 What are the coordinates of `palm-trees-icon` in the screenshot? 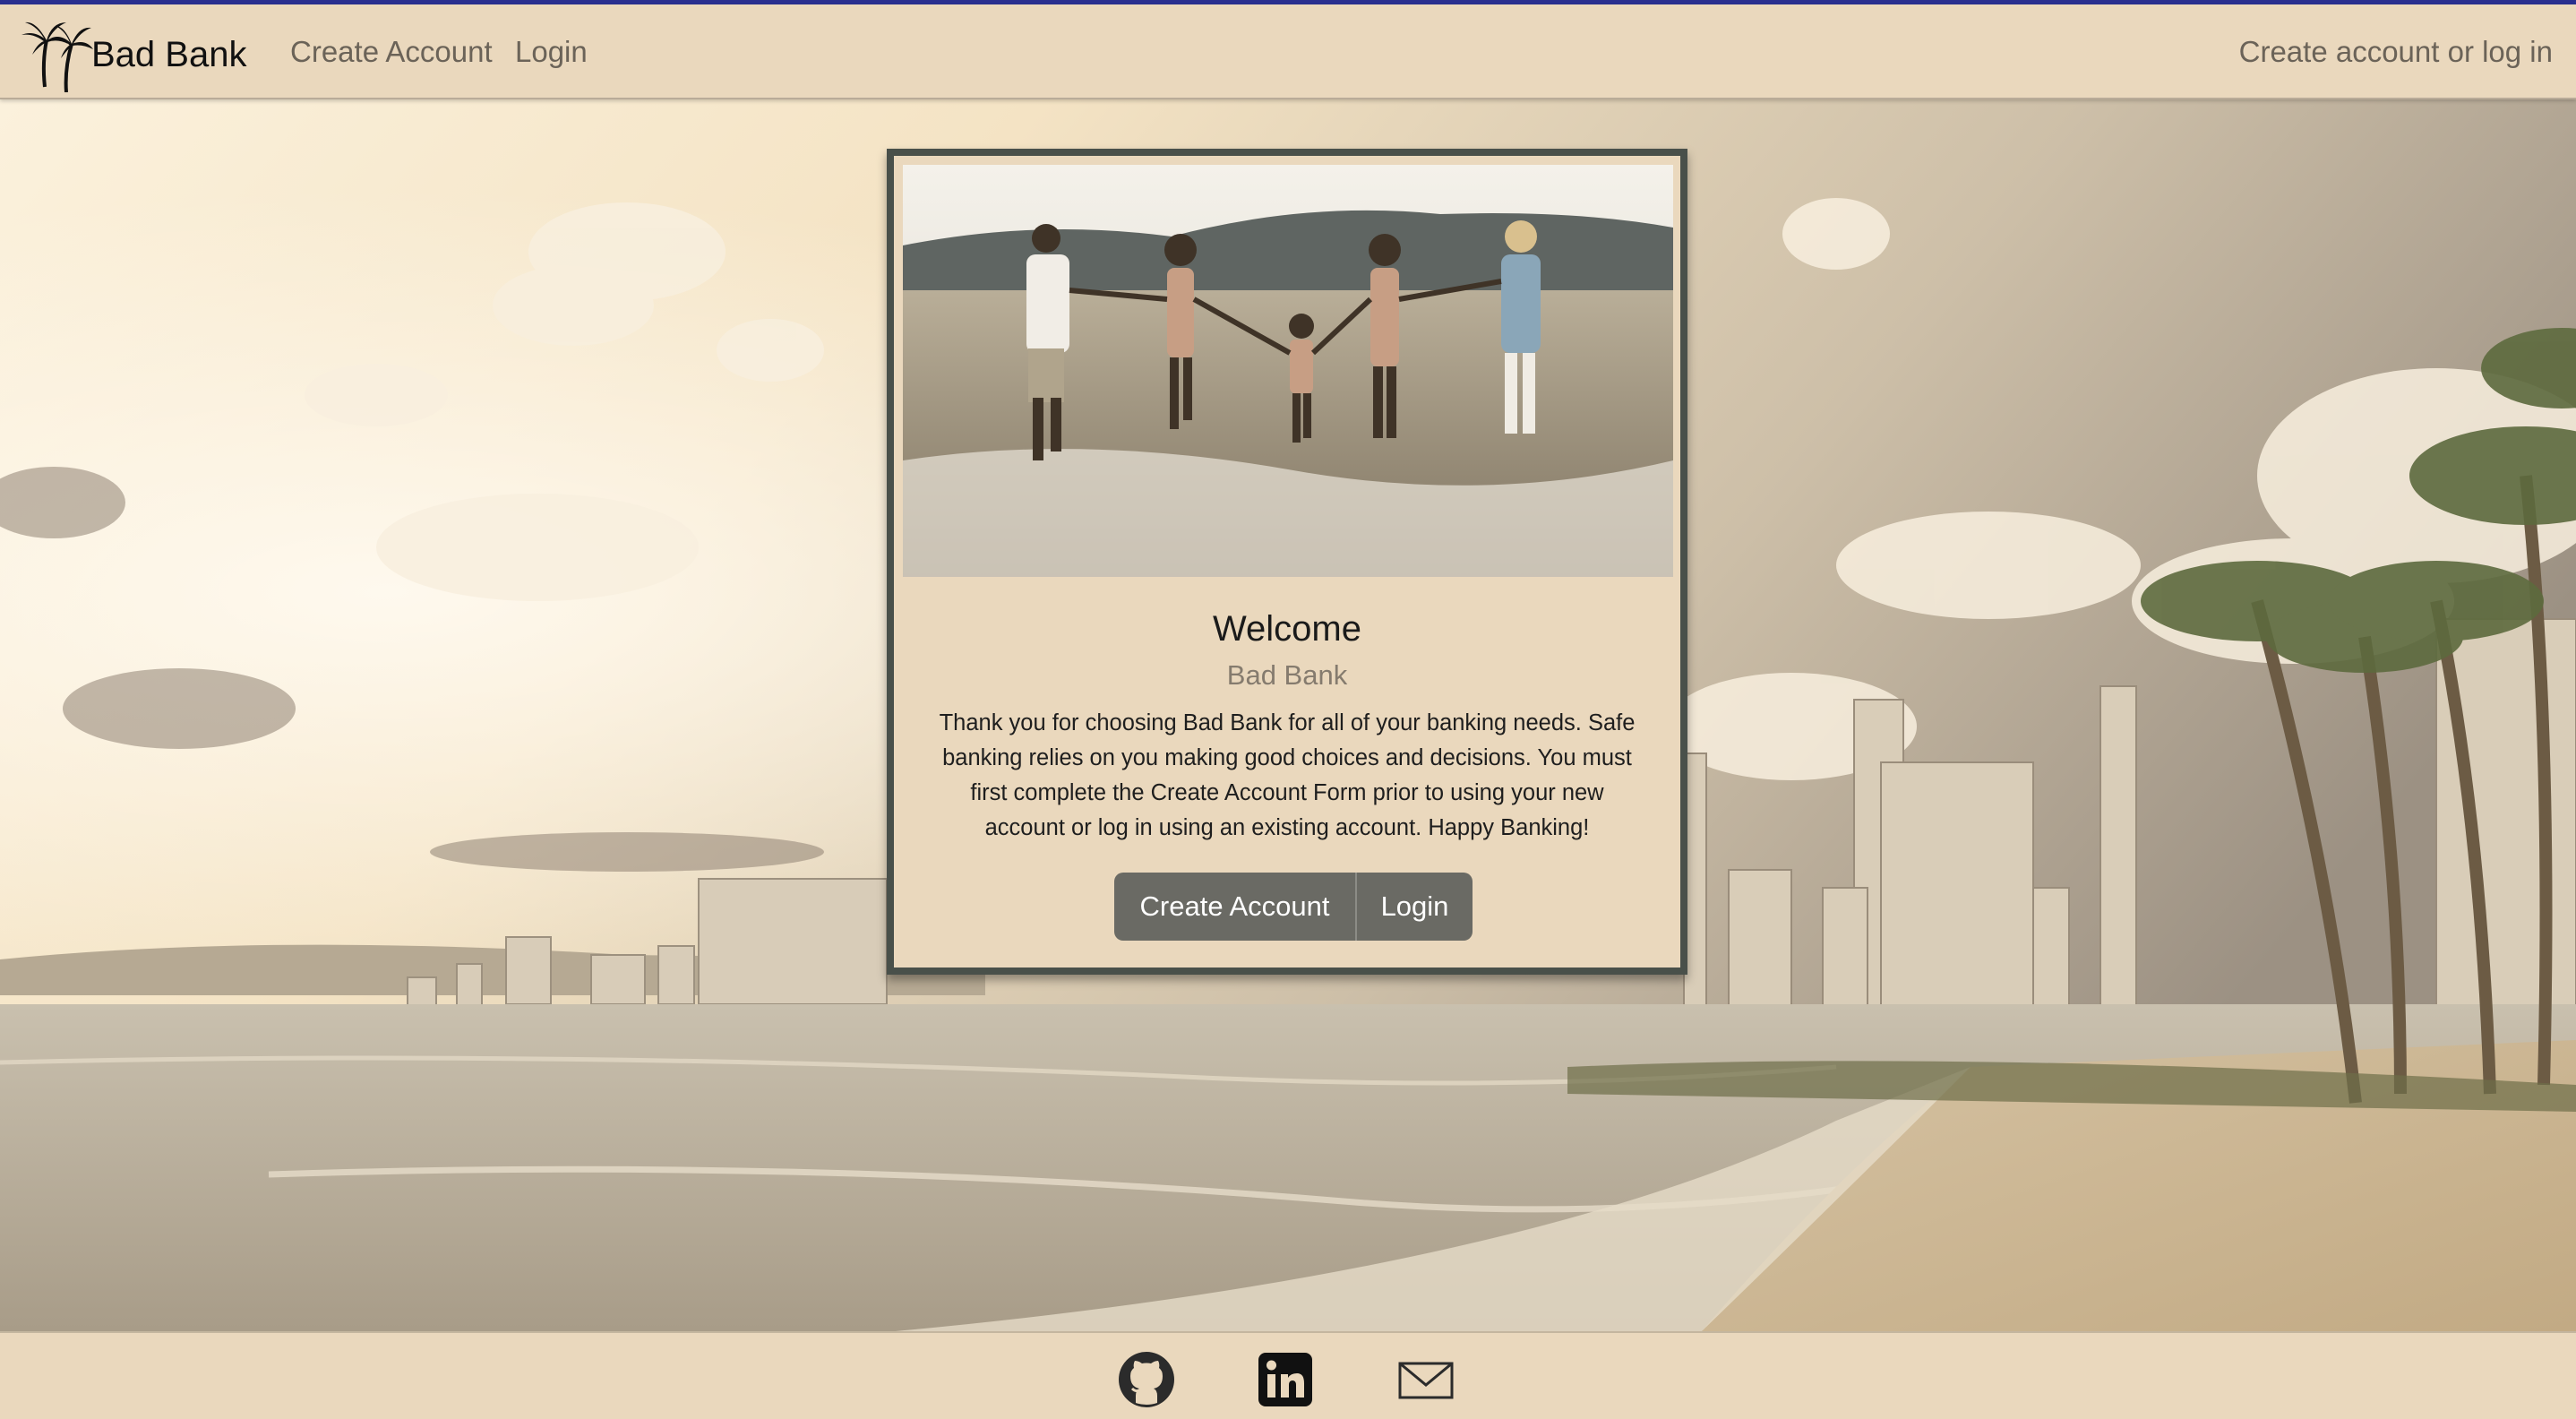 It's located at (57, 57).